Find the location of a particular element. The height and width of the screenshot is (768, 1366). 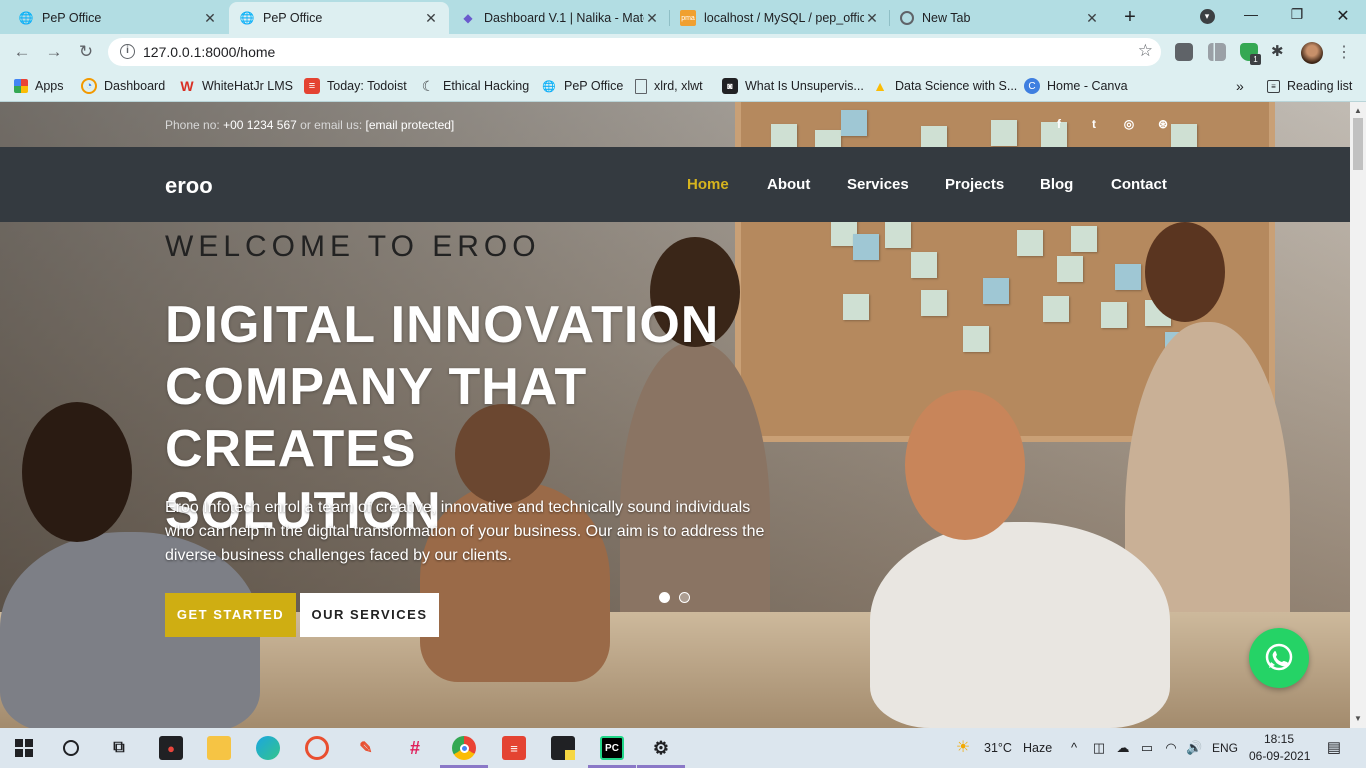

dribbble-icon: ⊛ is located at coordinates (1163, 124).